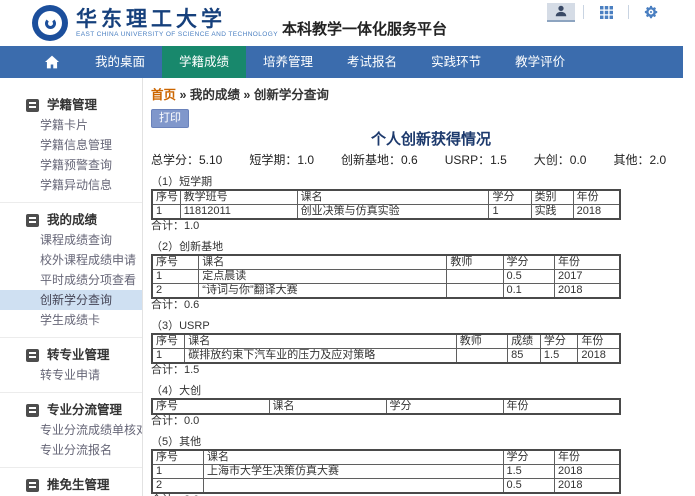  I want to click on table-cell: 2, so click(175, 291).